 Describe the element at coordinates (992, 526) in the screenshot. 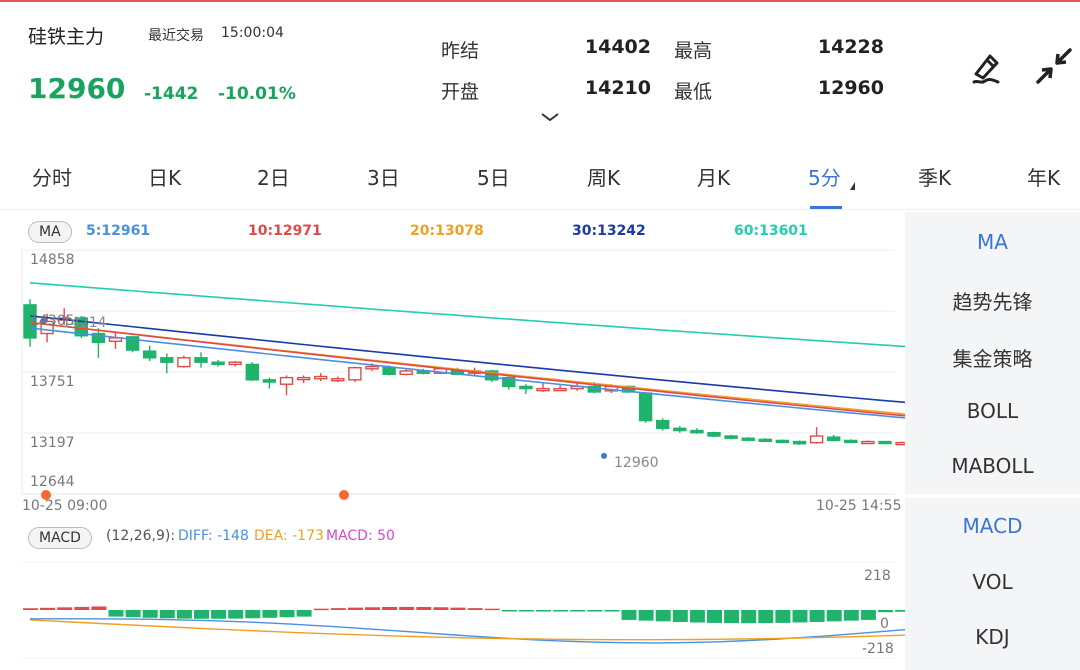

I see `side-item-macd: MACD` at that location.